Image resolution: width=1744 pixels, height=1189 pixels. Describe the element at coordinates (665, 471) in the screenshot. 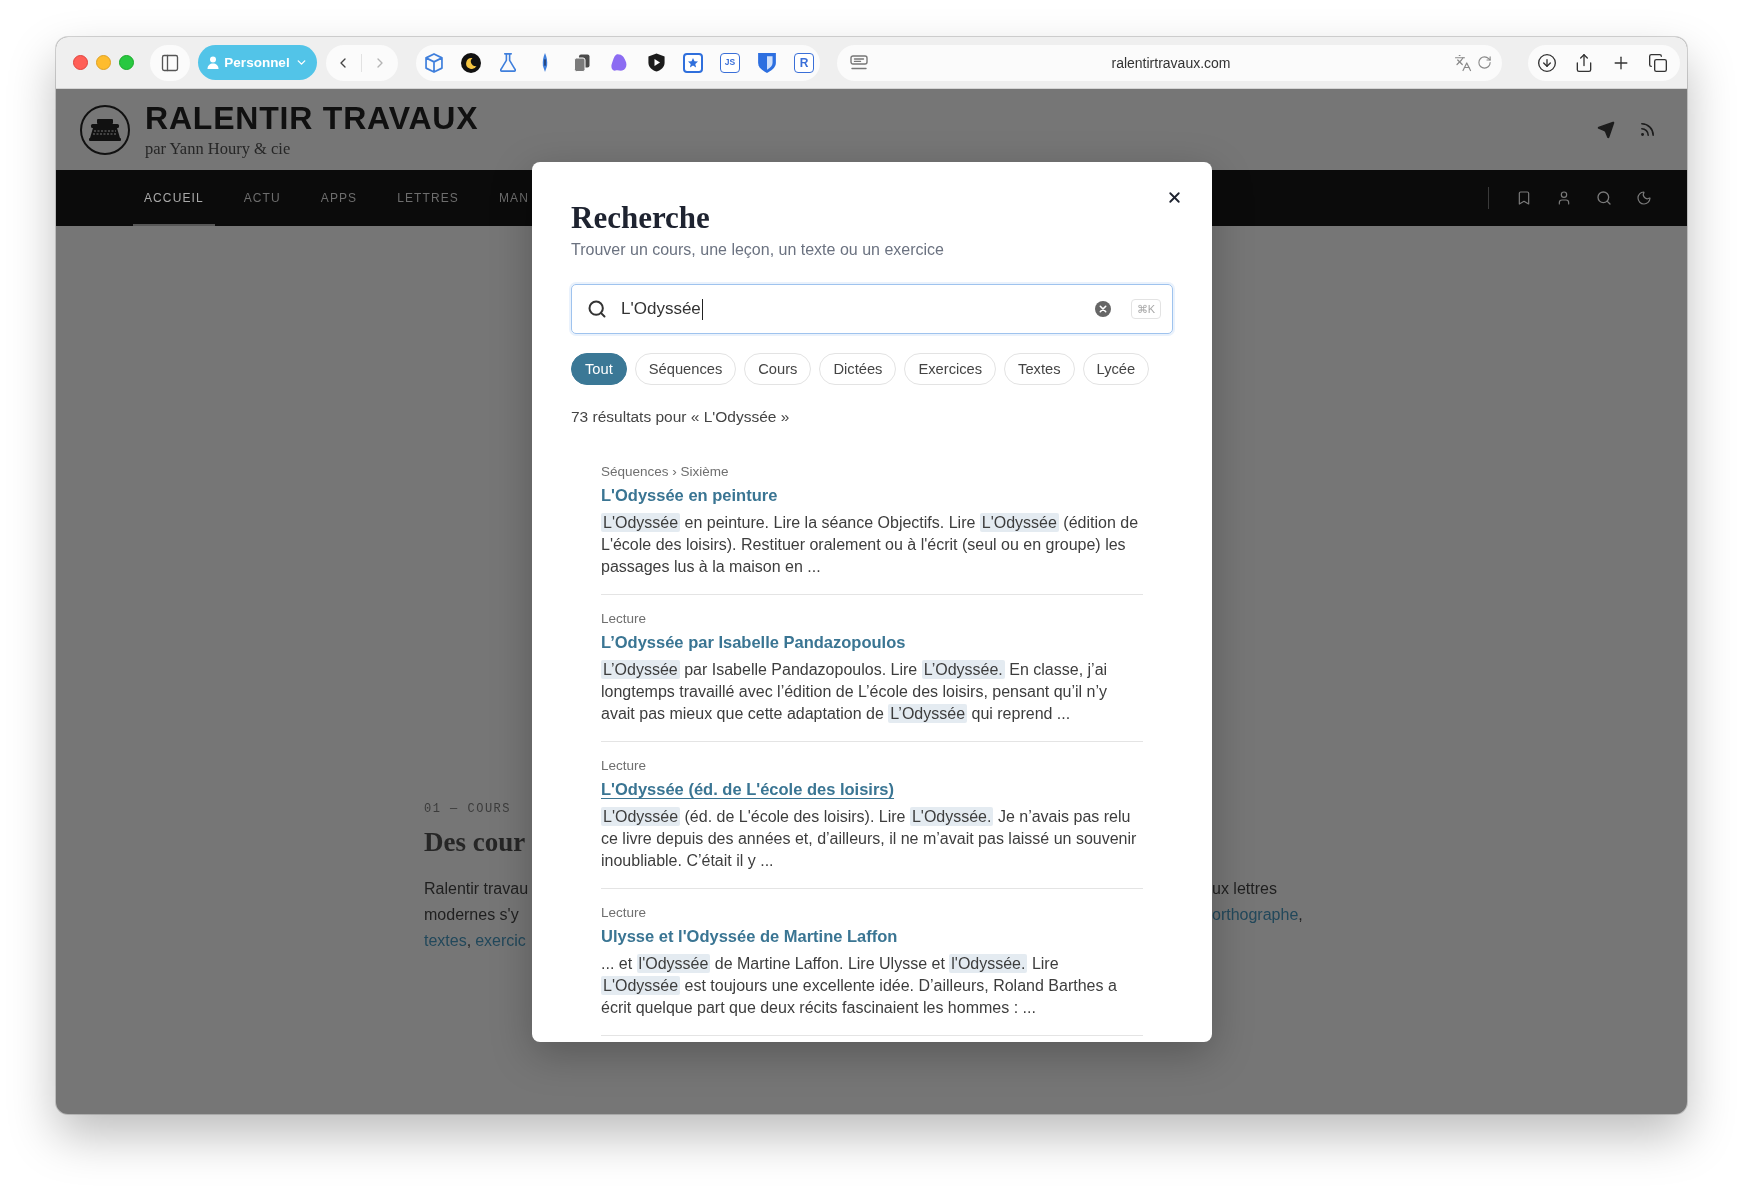

I see `result-category: Séquences › Sixième` at that location.